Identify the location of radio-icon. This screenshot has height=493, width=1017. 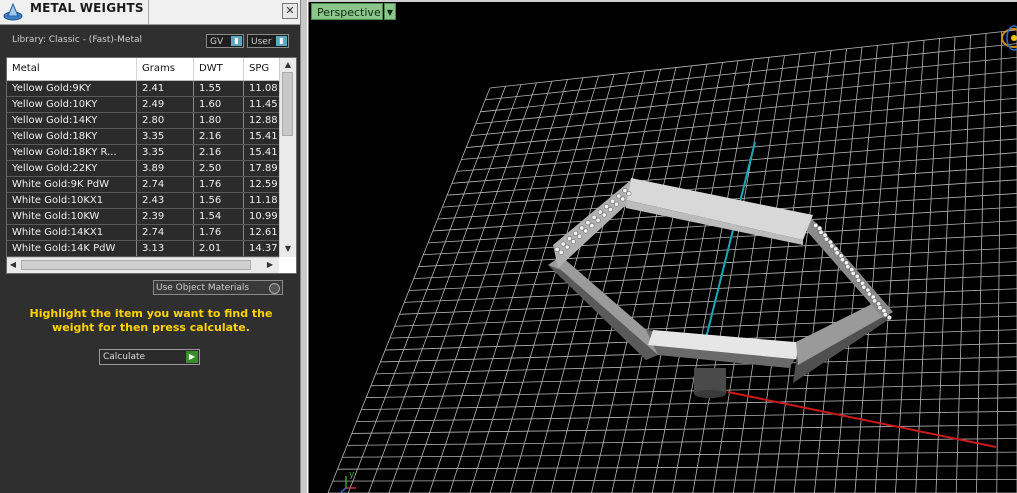
(274, 288).